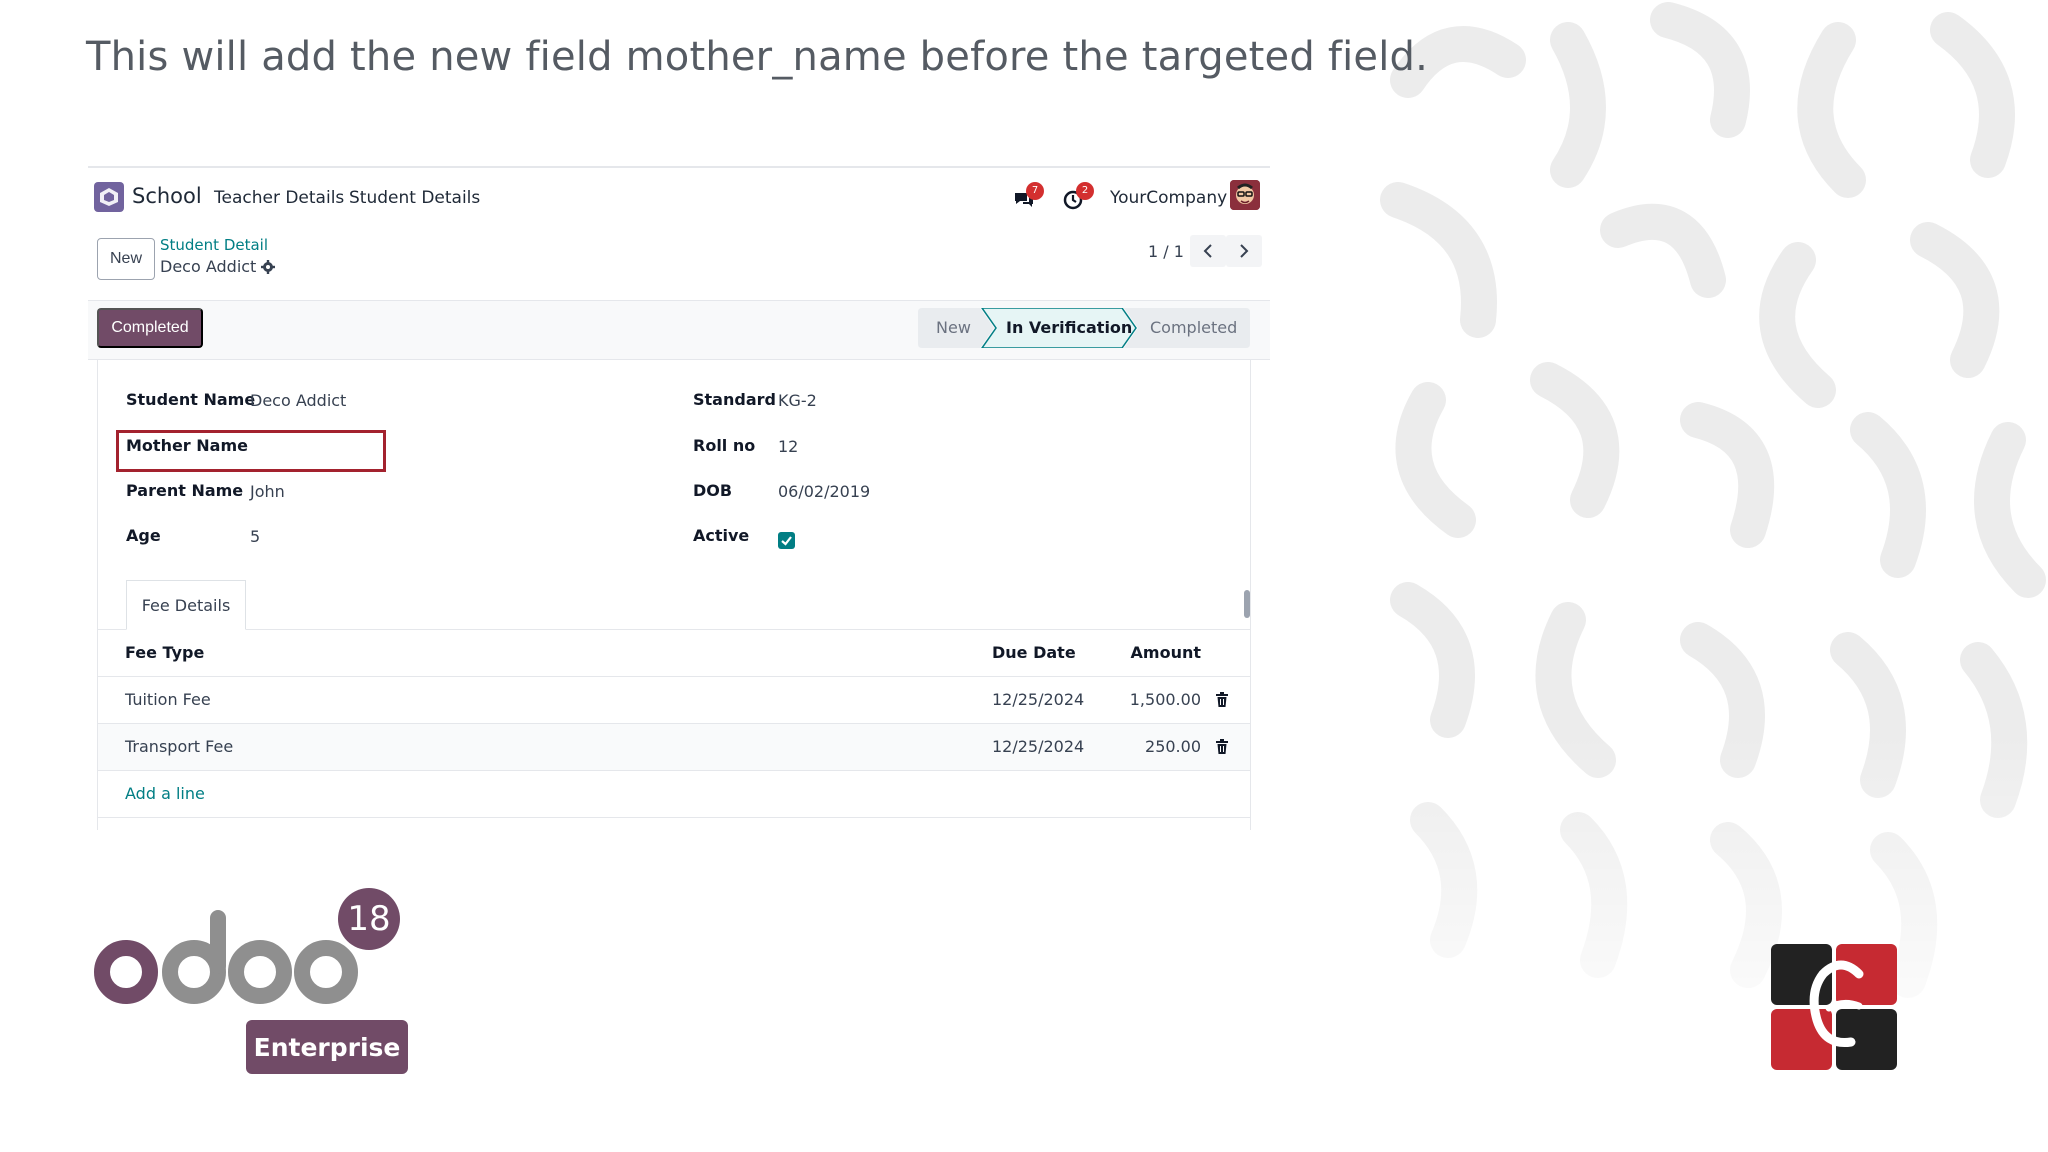 Image resolution: width=2048 pixels, height=1152 pixels. I want to click on pager-value: 1 / 1, so click(1166, 251).